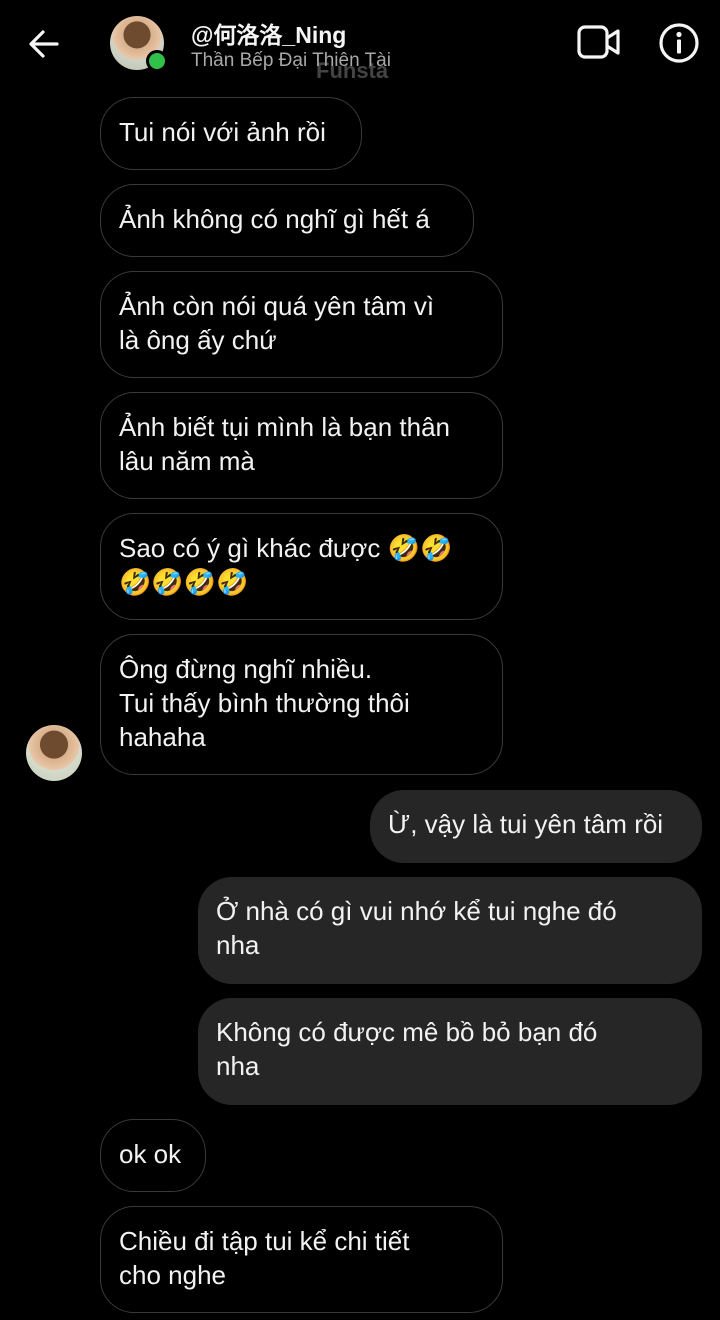 The image size is (720, 1320). What do you see at coordinates (287, 220) in the screenshot?
I see `message-bubble-incoming: Ảnh không có nghĩ gì hết á` at bounding box center [287, 220].